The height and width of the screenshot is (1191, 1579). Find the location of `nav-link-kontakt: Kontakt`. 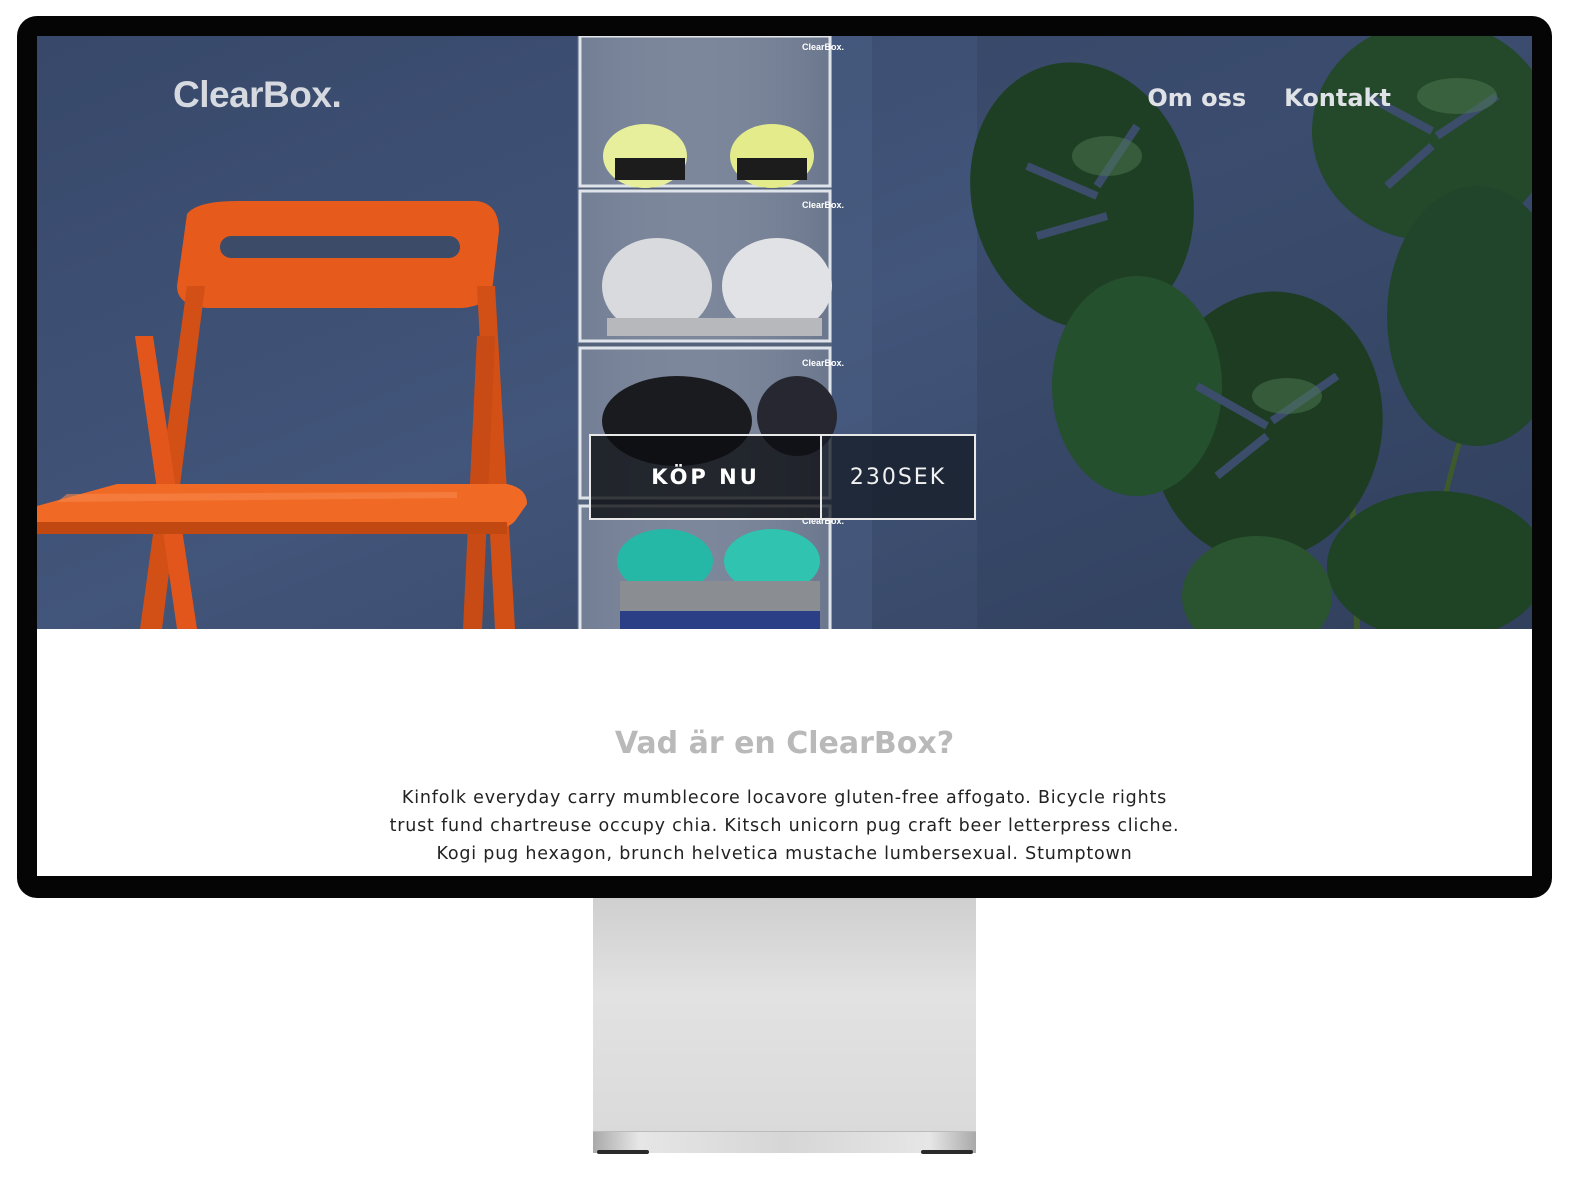

nav-link-kontakt: Kontakt is located at coordinates (1337, 98).